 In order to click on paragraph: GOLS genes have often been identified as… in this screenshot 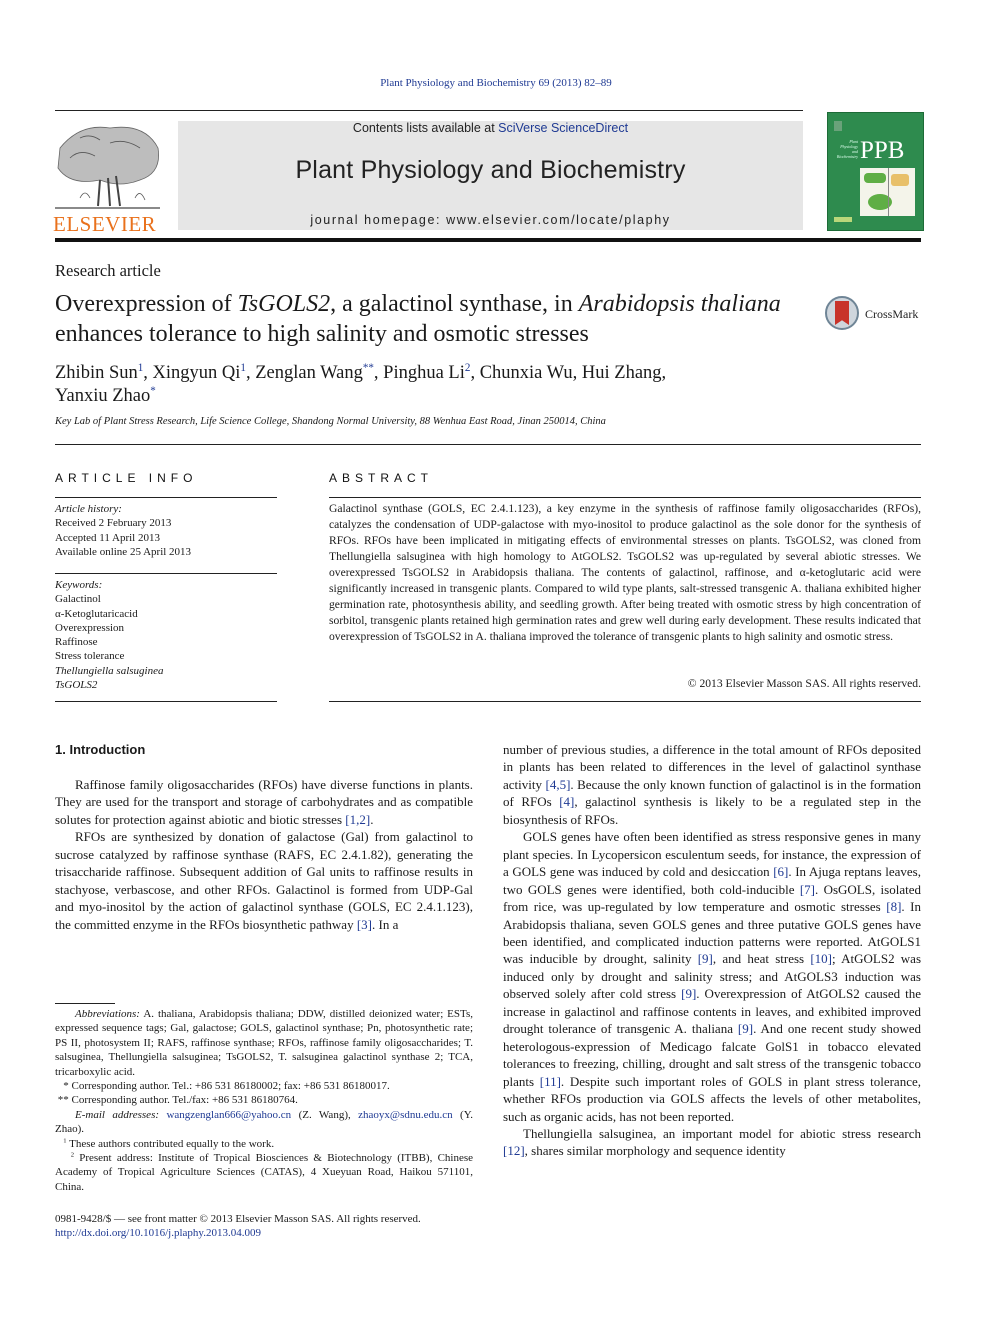, I will do `click(712, 976)`.